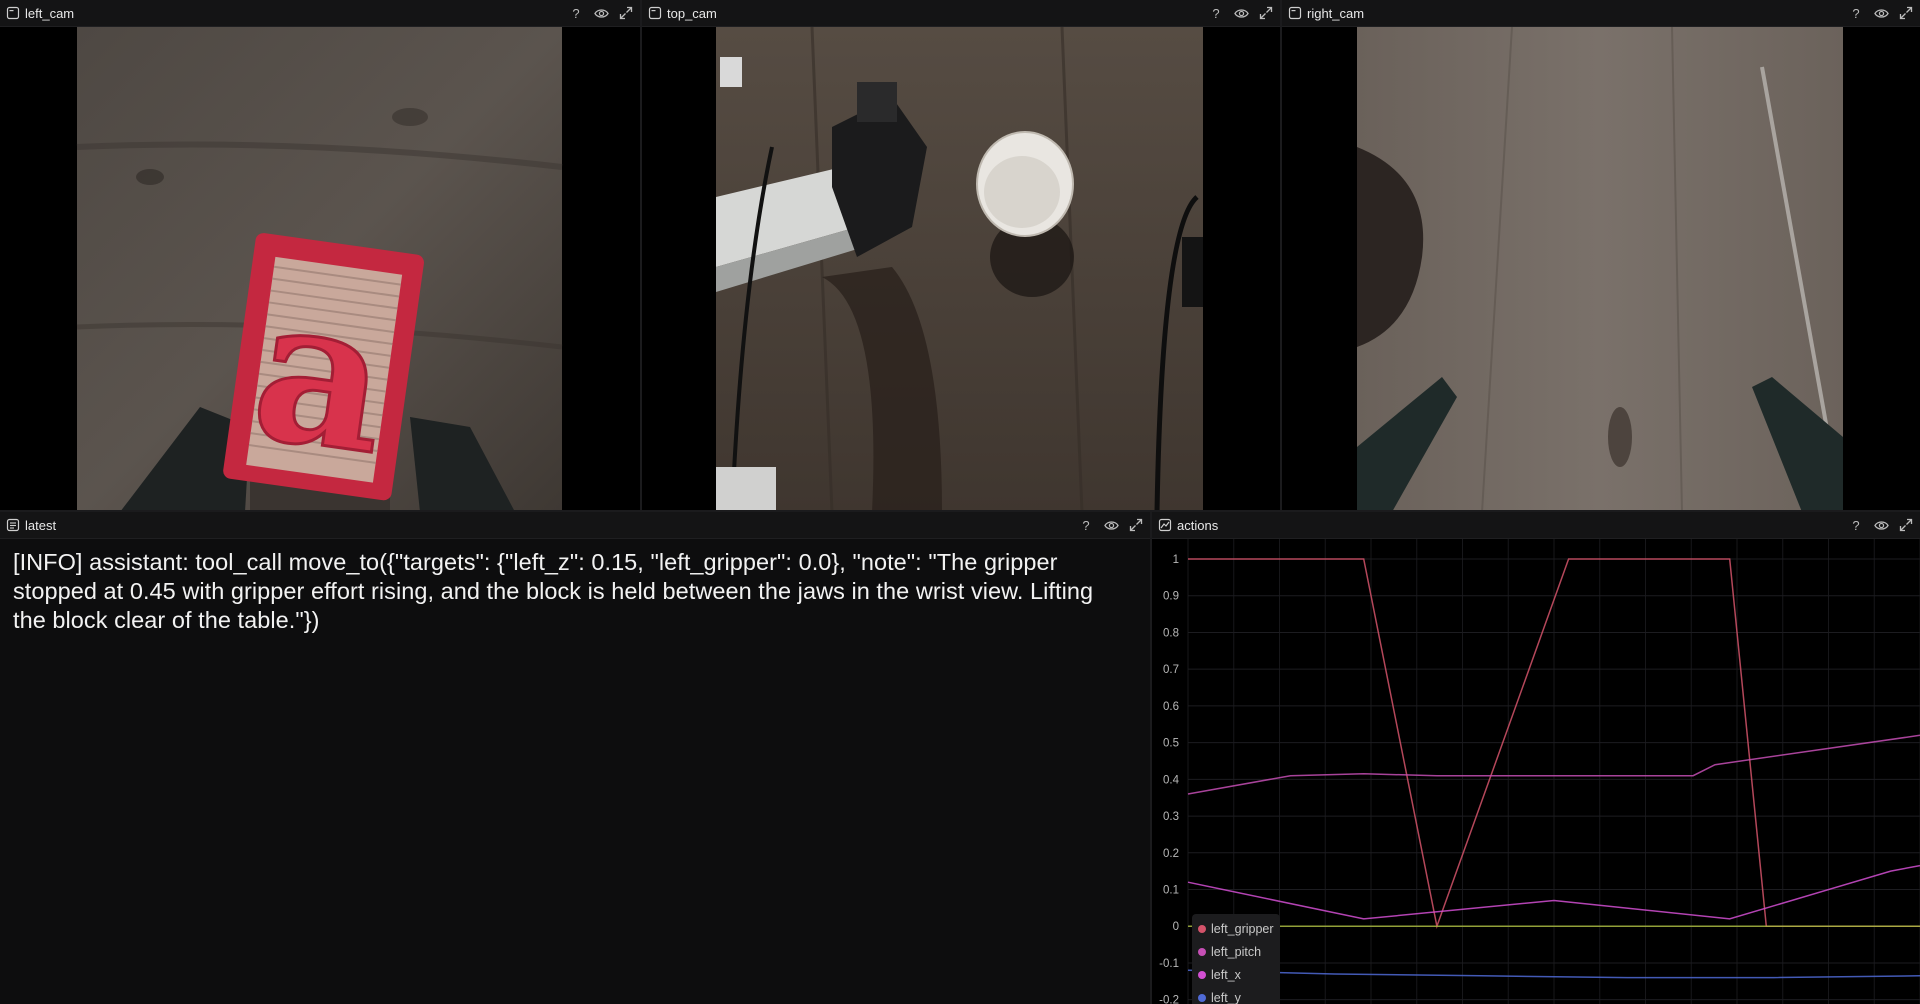  I want to click on y-tick-label: 0, so click(1176, 927).